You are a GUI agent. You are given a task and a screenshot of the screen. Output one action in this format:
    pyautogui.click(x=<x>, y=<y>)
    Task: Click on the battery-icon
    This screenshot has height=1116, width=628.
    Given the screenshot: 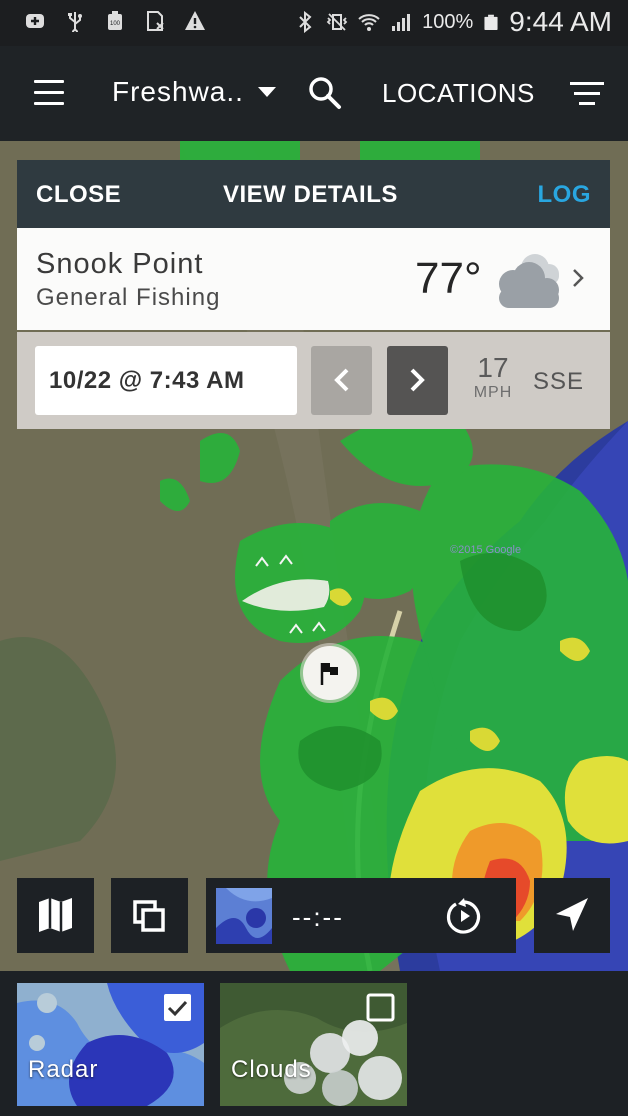 What is the action you would take?
    pyautogui.click(x=491, y=22)
    